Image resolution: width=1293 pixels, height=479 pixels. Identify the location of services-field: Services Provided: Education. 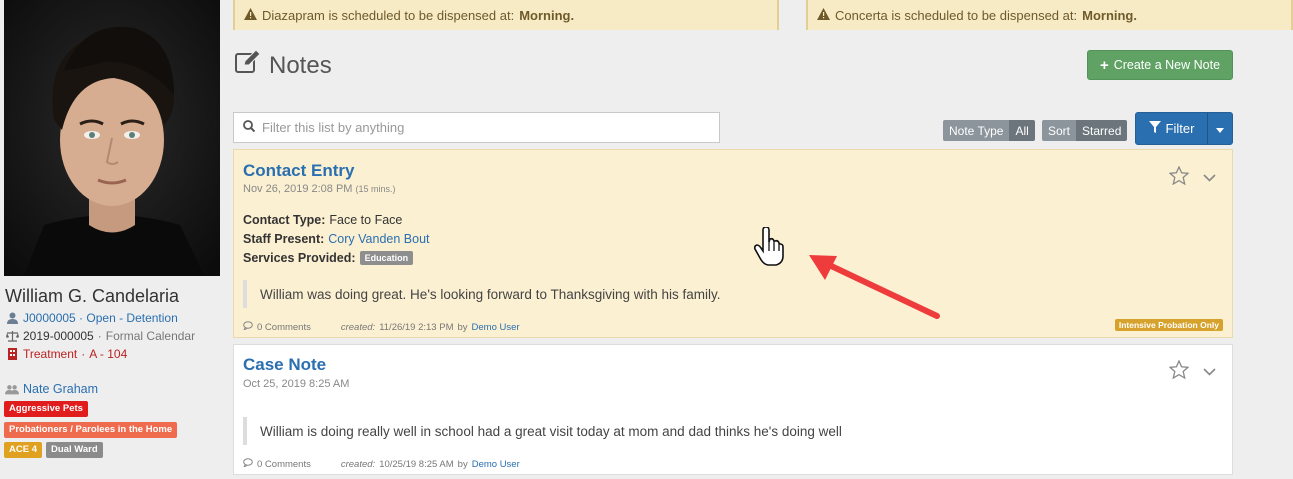
(328, 258).